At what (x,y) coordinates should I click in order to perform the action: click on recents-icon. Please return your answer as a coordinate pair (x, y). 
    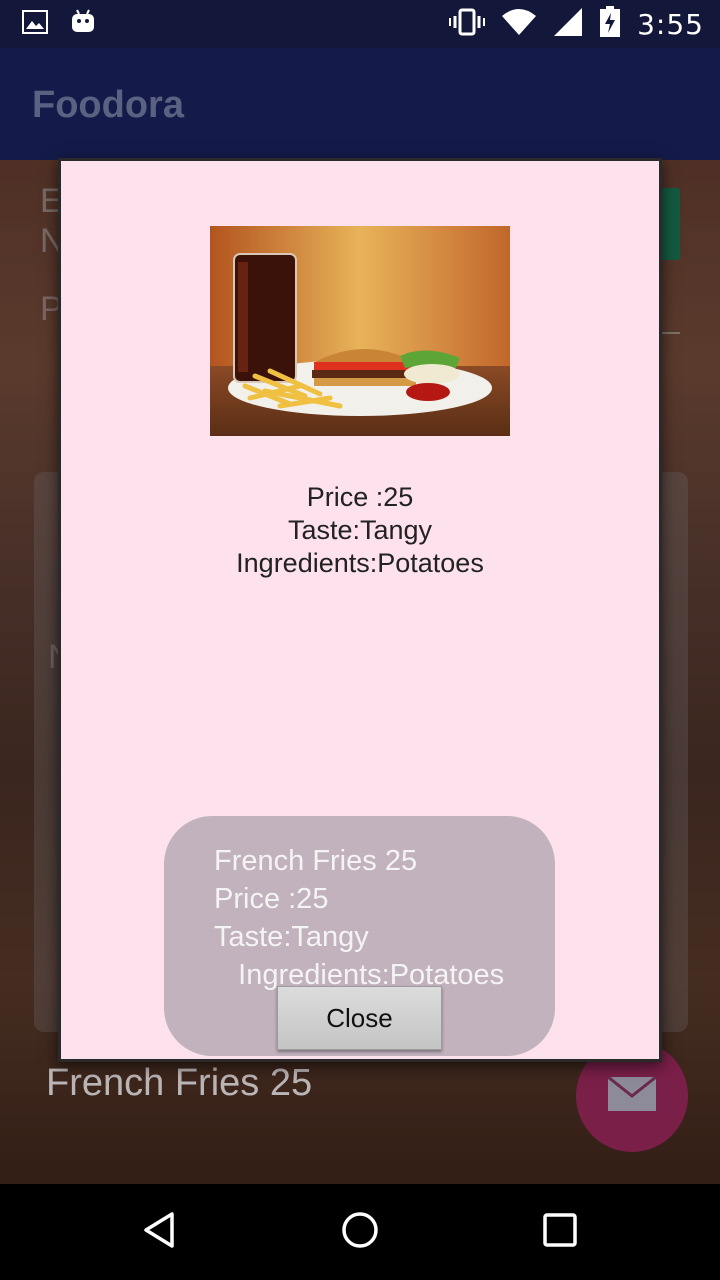
    Looking at the image, I should click on (560, 1232).